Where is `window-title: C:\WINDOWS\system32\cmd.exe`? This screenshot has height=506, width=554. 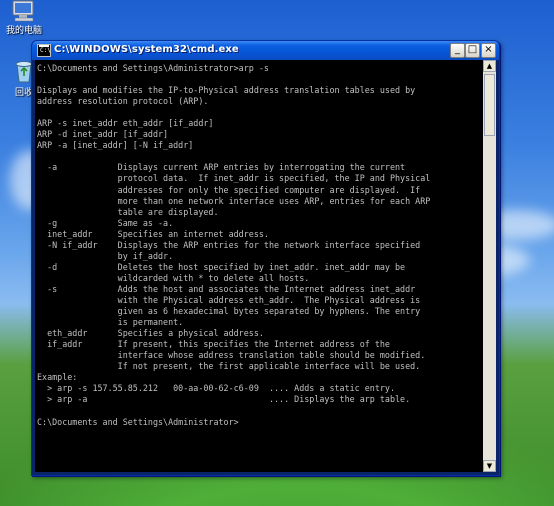 window-title: C:\WINDOWS\system32\cmd.exe is located at coordinates (146, 49).